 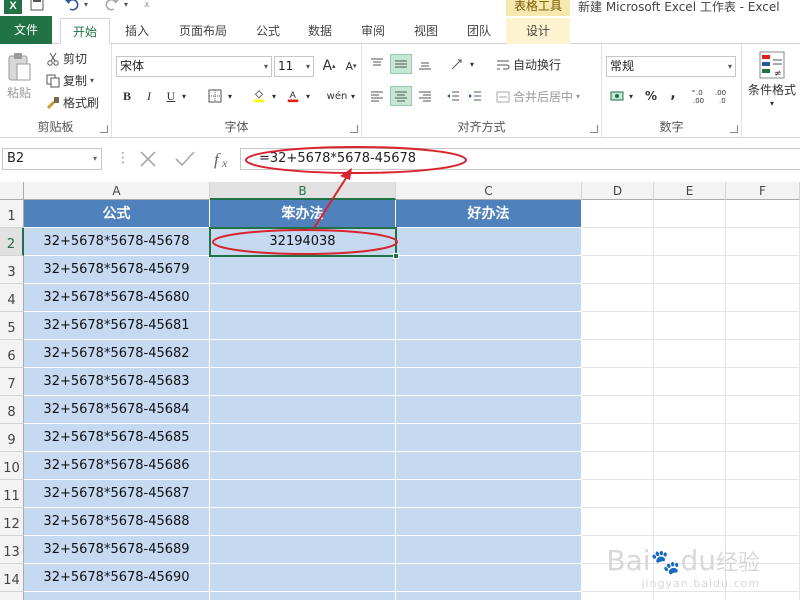 What do you see at coordinates (112, 6) in the screenshot?
I see `redo-icon` at bounding box center [112, 6].